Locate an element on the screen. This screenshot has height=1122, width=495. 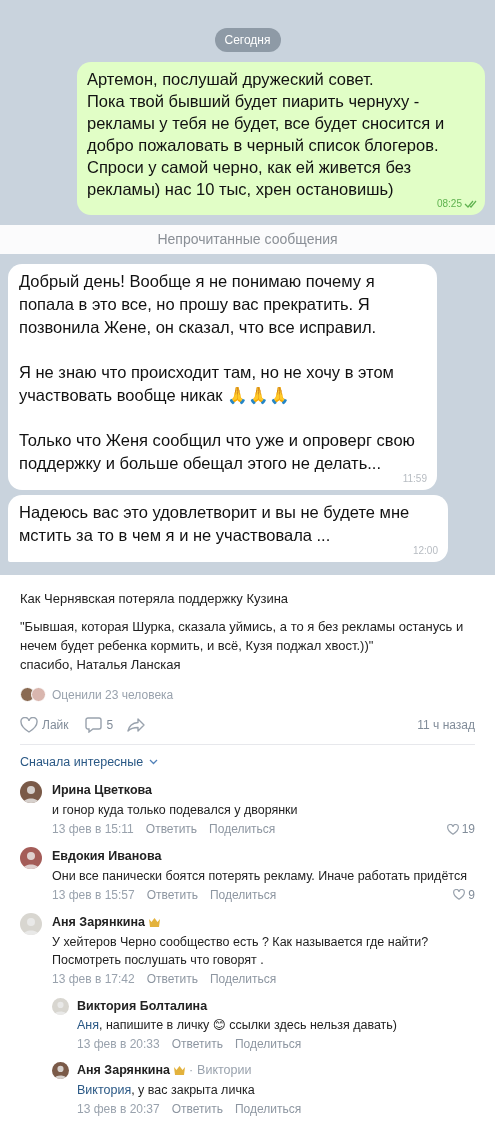
mention-link: Аня is located at coordinates (88, 1025).